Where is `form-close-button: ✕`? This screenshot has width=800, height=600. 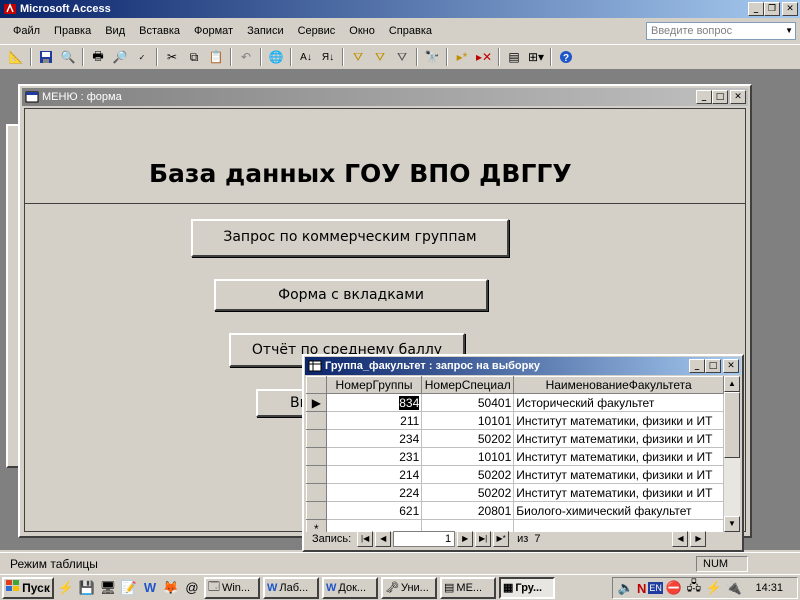 form-close-button: ✕ is located at coordinates (738, 97).